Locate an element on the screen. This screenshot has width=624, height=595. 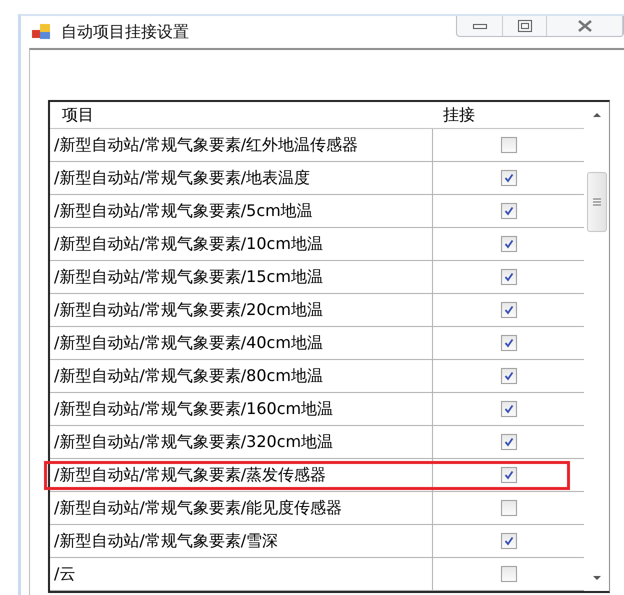
table-cell: /新型自动站/常规气象要素/20cm地温 is located at coordinates (241, 310).